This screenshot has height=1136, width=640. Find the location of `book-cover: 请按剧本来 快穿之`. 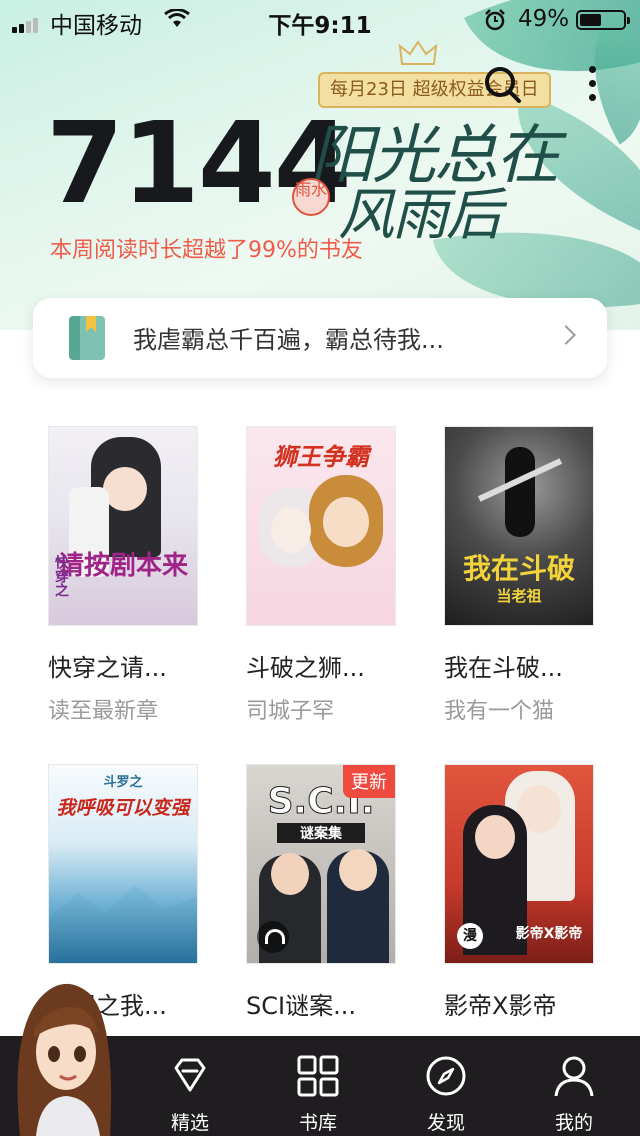

book-cover: 请按剧本来 快穿之 is located at coordinates (123, 526).